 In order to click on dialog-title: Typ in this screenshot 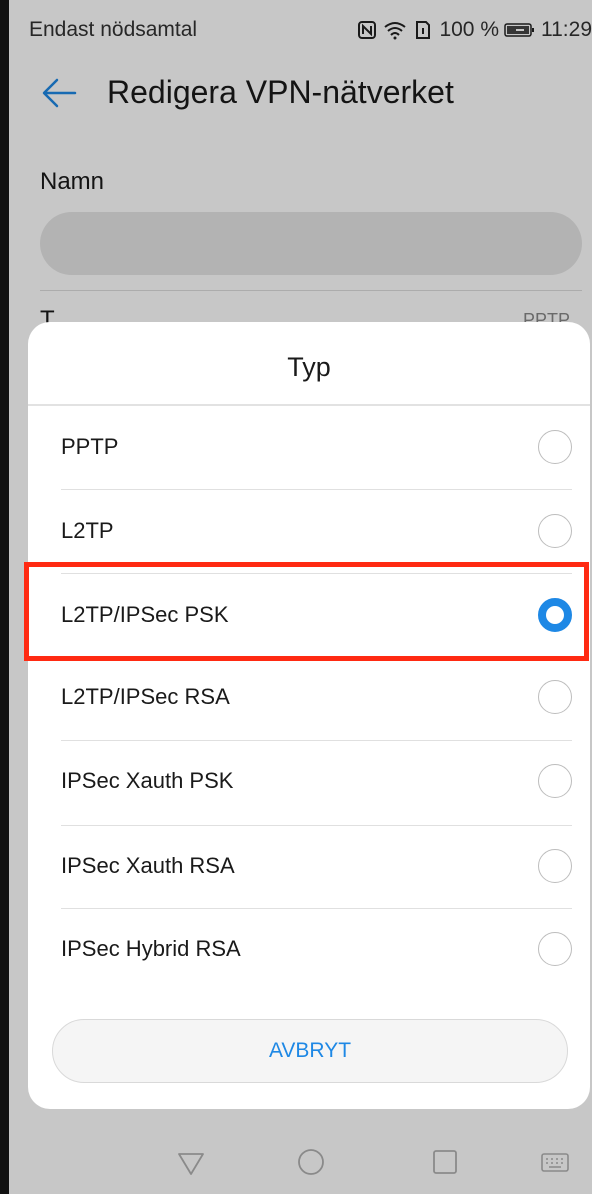, I will do `click(309, 367)`.